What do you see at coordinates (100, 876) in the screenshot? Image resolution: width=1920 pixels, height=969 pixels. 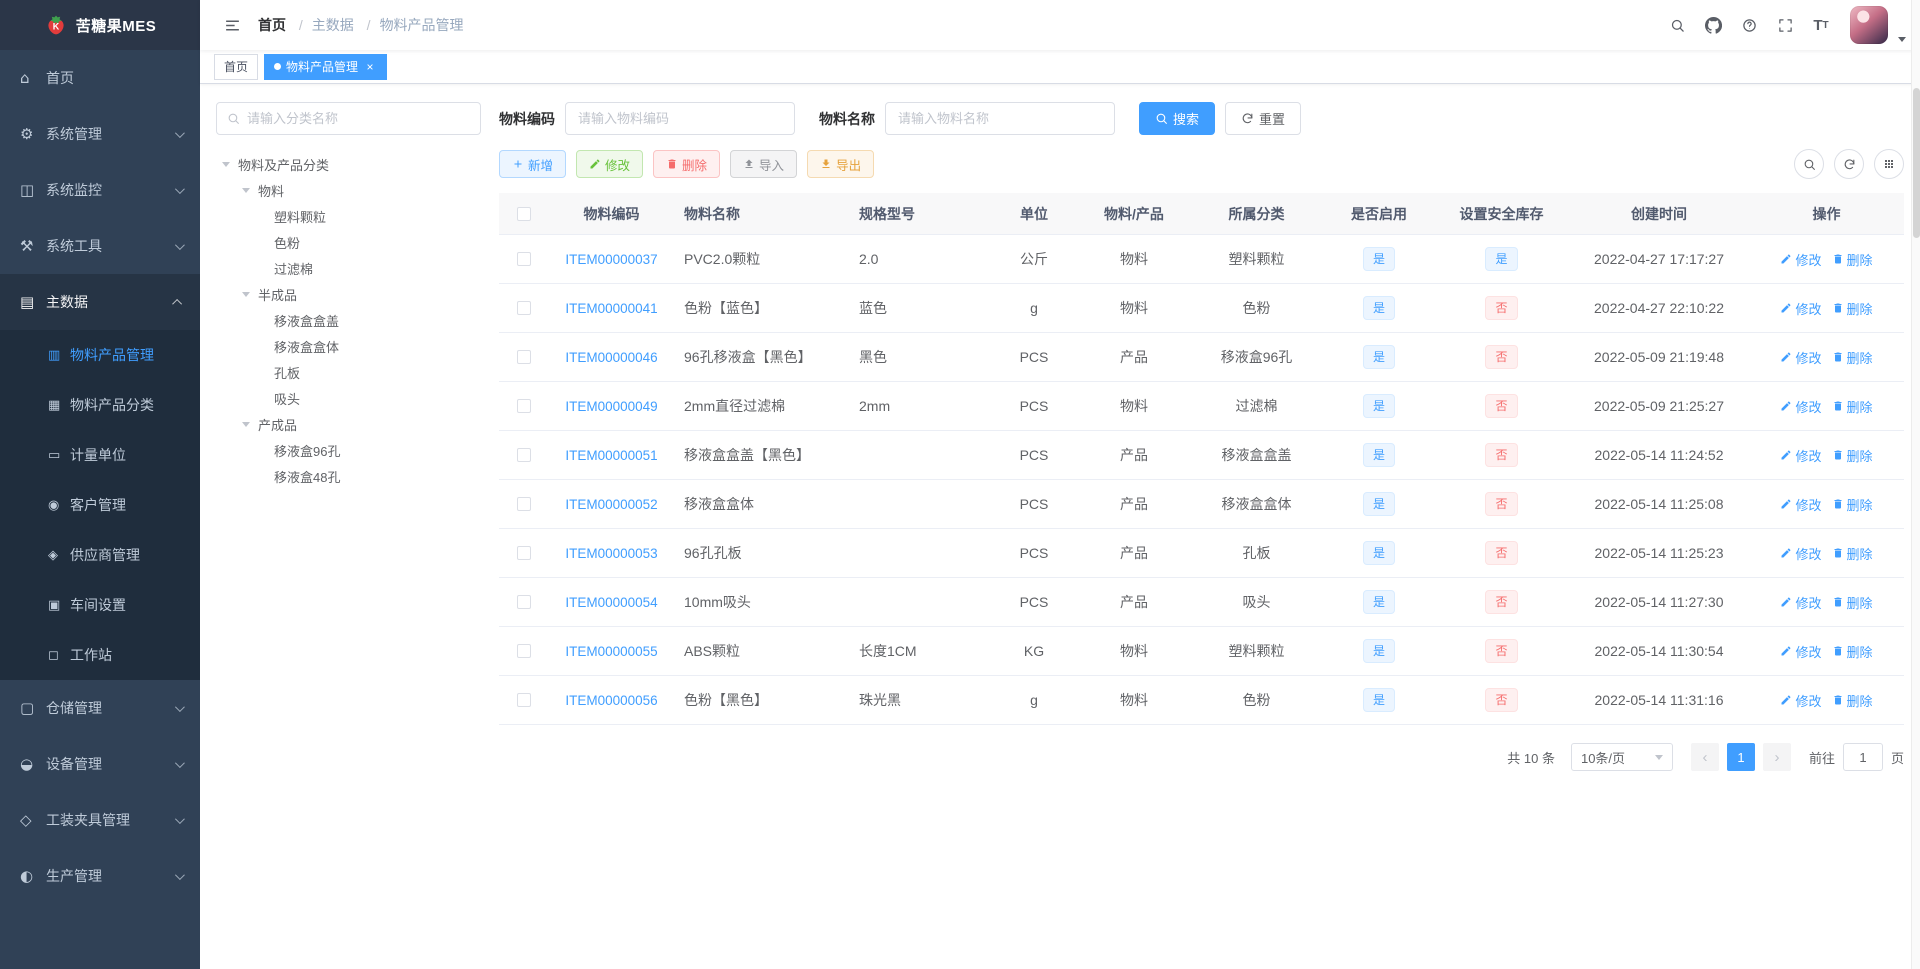 I see `sidebar-item: 生产管理` at bounding box center [100, 876].